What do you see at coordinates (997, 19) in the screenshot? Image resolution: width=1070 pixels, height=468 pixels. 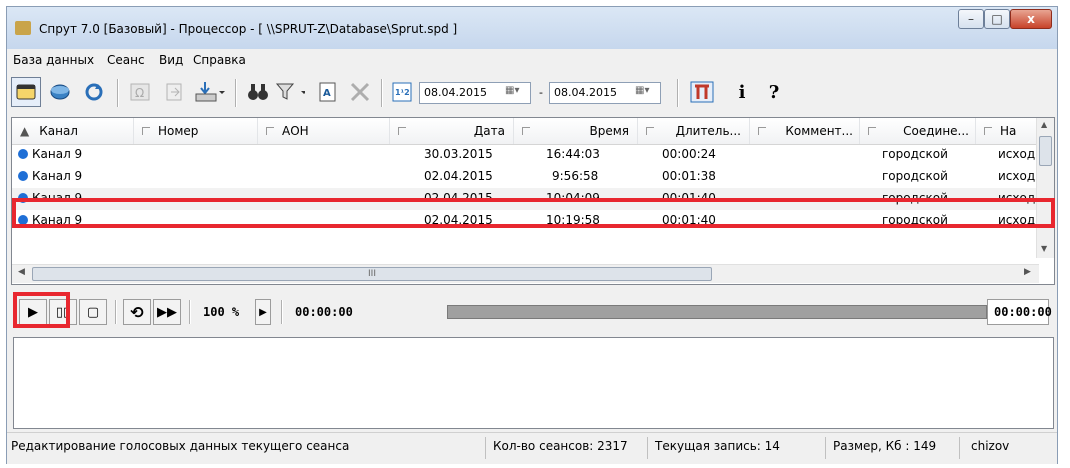 I see `maximize-button: □` at bounding box center [997, 19].